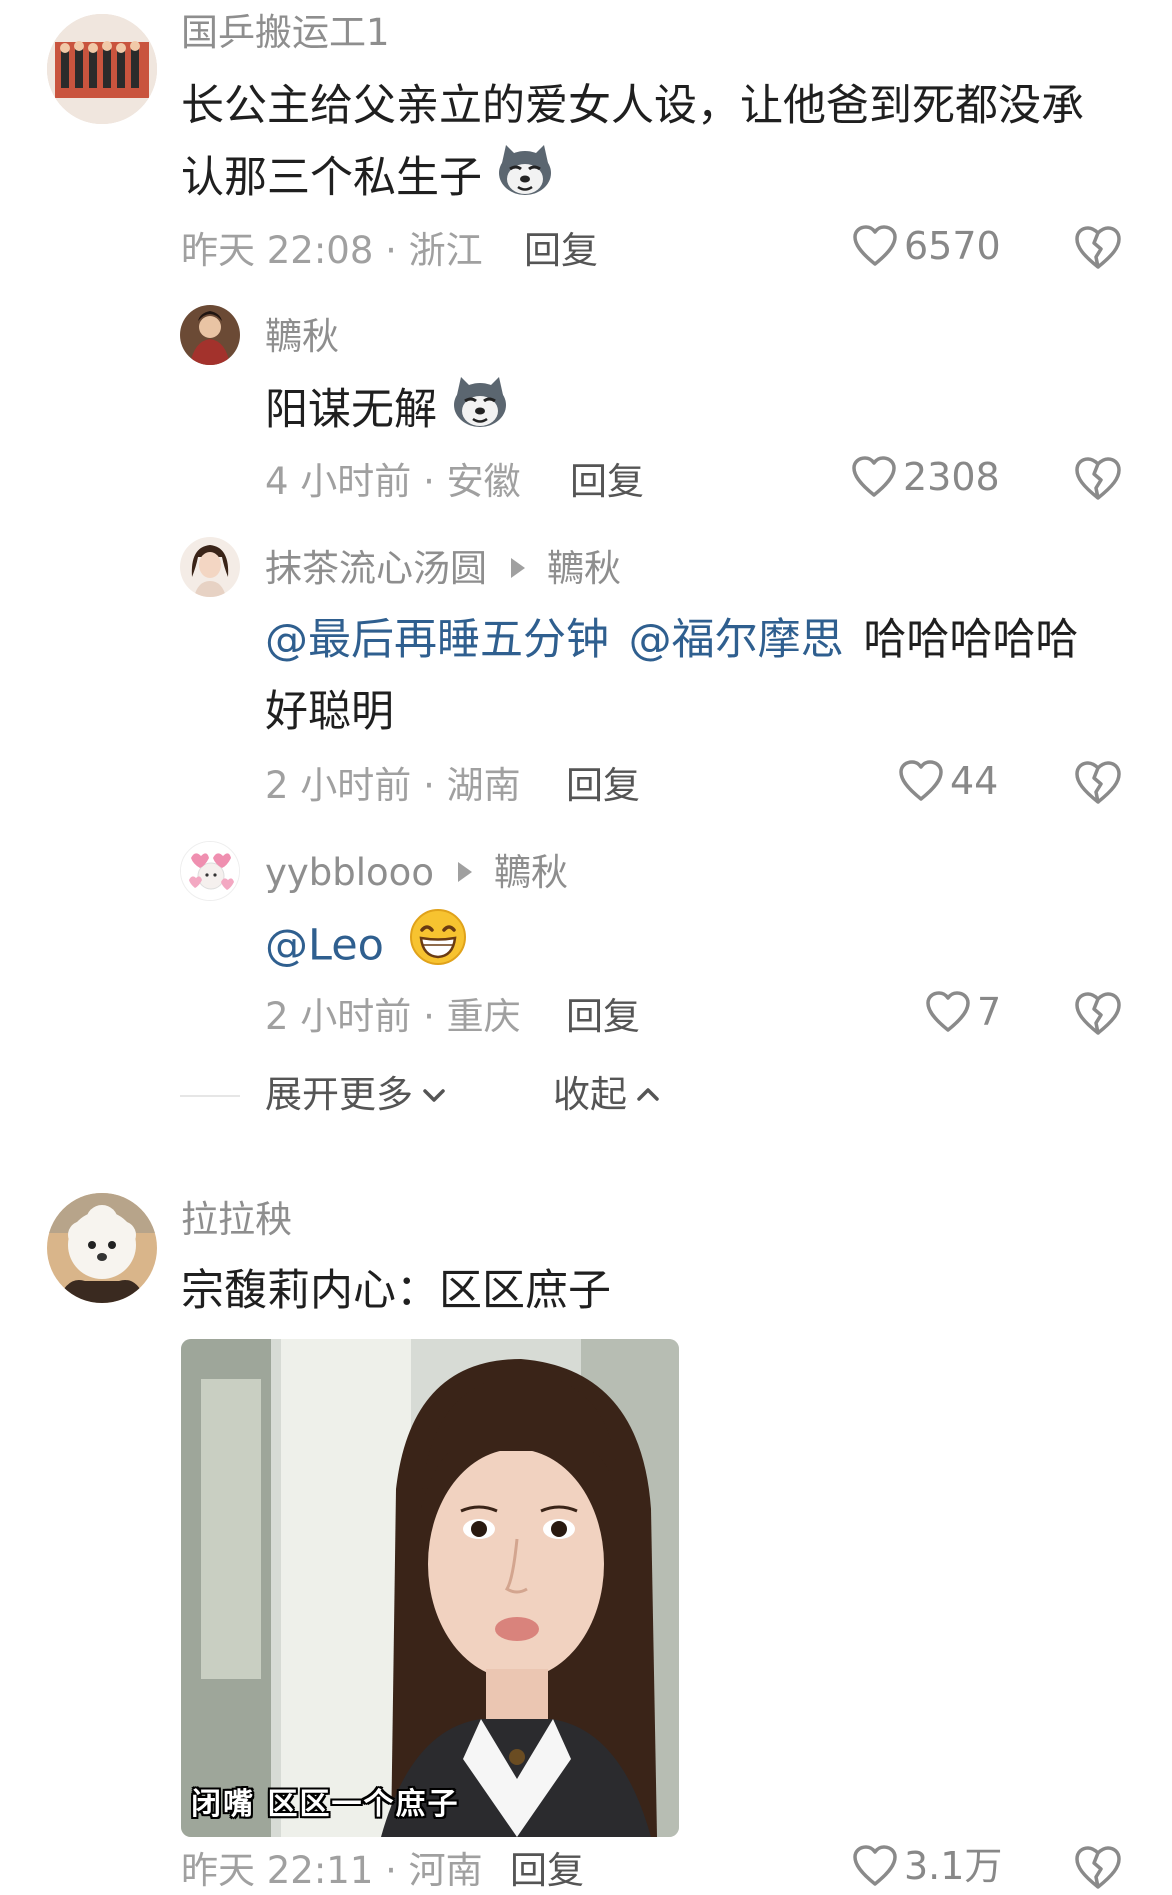 The width and height of the screenshot is (1172, 1895). I want to click on chevron-up-icon, so click(648, 1094).